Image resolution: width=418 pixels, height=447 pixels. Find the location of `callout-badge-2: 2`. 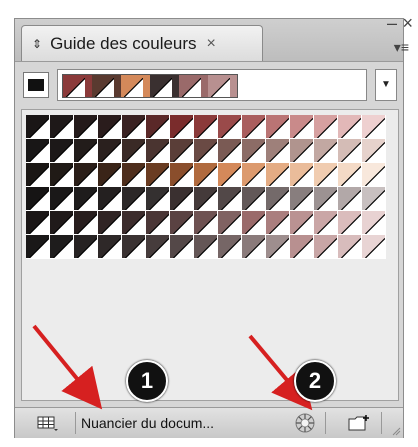

callout-badge-2: 2 is located at coordinates (315, 381).